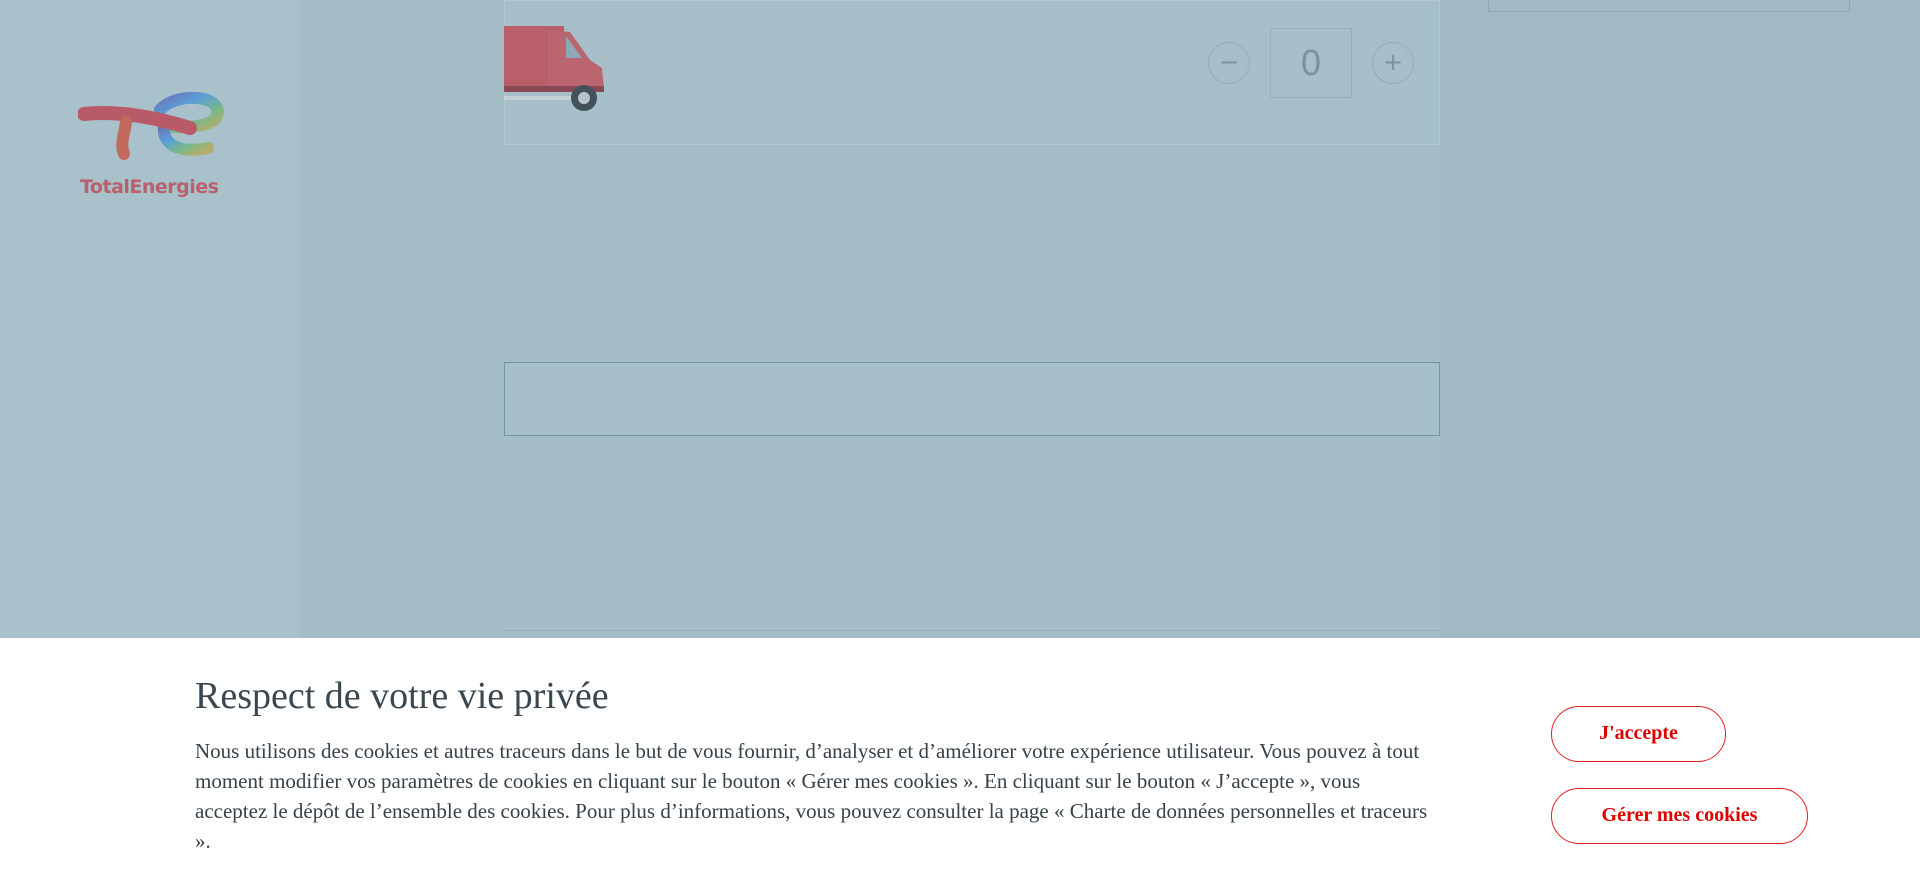  Describe the element at coordinates (554, 68) in the screenshot. I see `truck-icon` at that location.